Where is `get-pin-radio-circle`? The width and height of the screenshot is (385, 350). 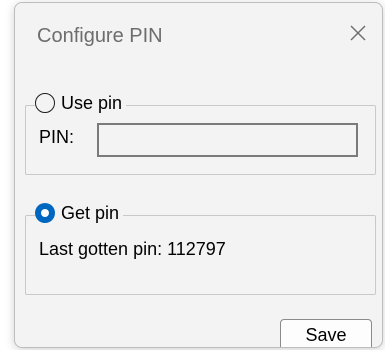 get-pin-radio-circle is located at coordinates (45, 213).